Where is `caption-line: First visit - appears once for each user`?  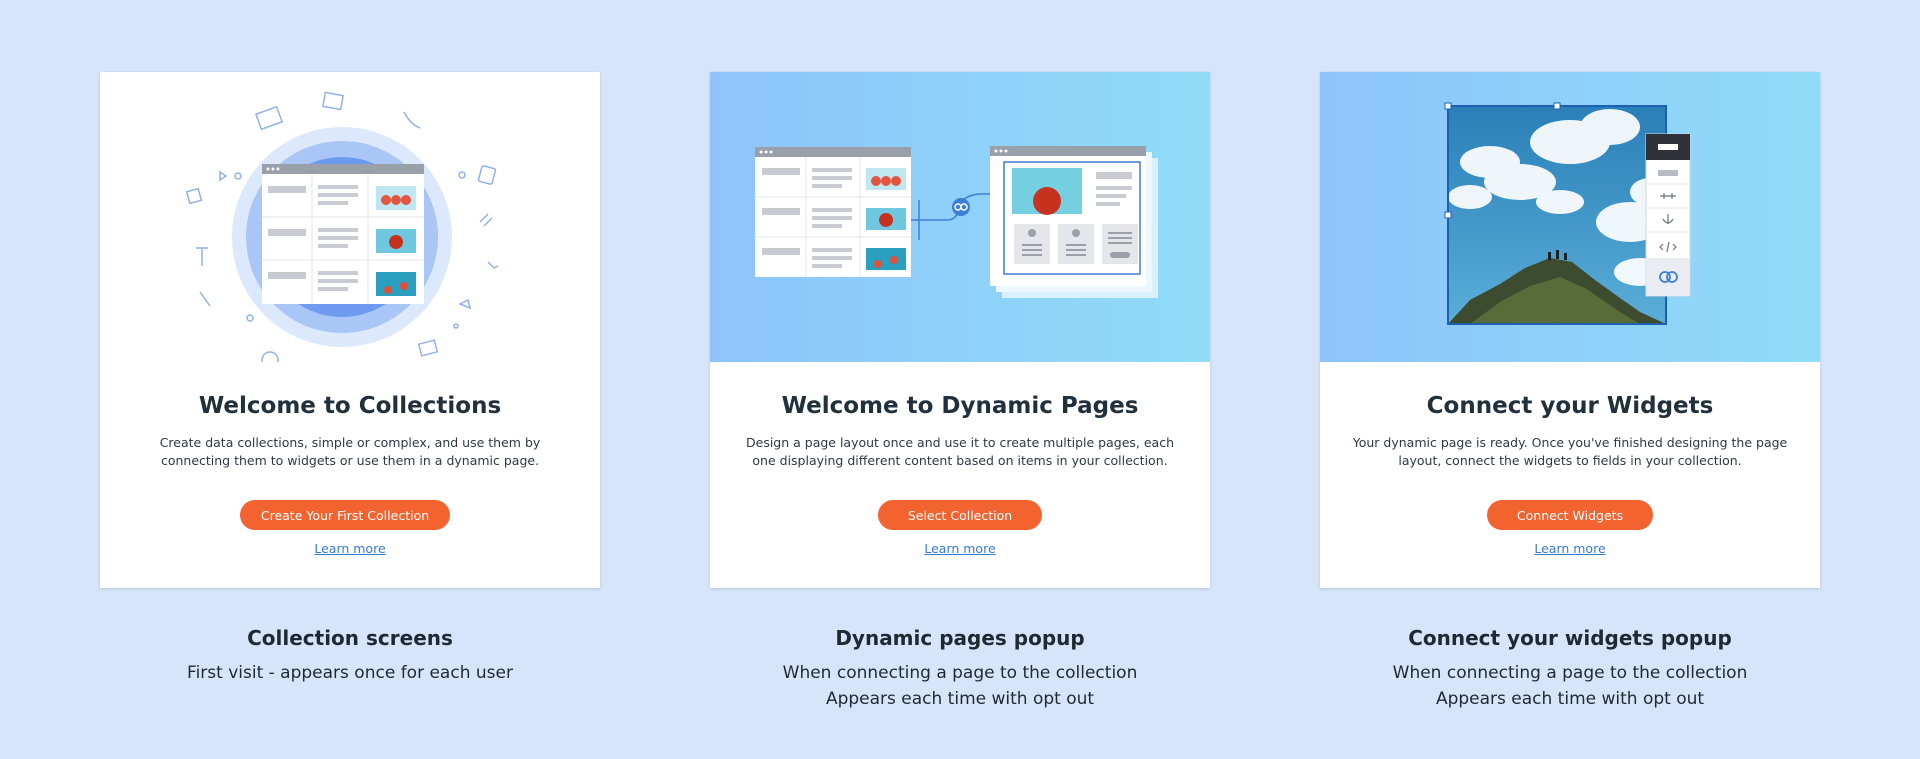 caption-line: First visit - appears once for each user is located at coordinates (350, 673).